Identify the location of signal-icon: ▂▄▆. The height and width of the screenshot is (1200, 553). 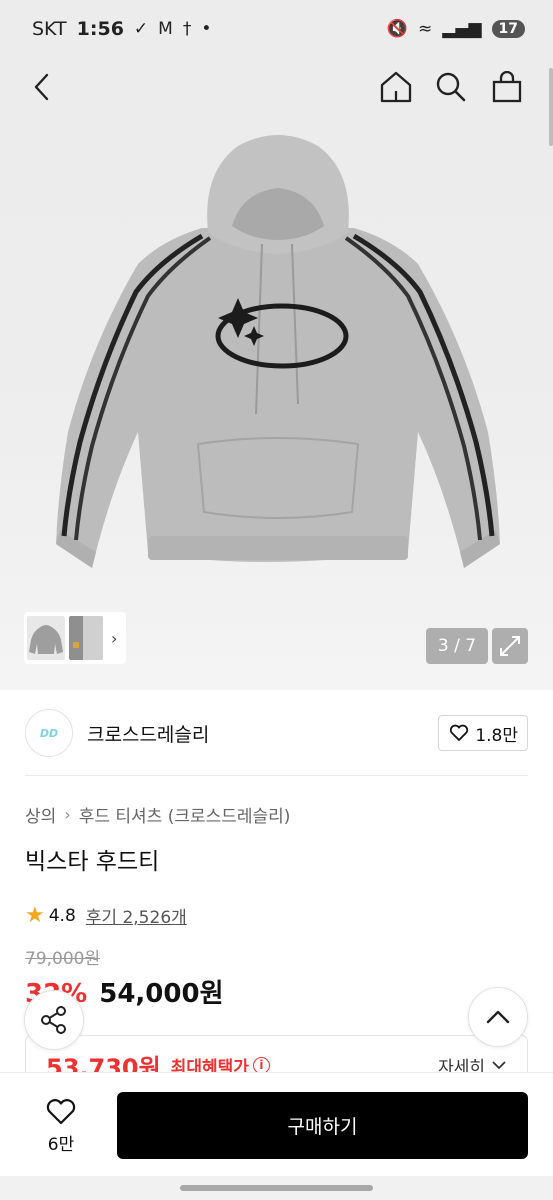
(462, 29).